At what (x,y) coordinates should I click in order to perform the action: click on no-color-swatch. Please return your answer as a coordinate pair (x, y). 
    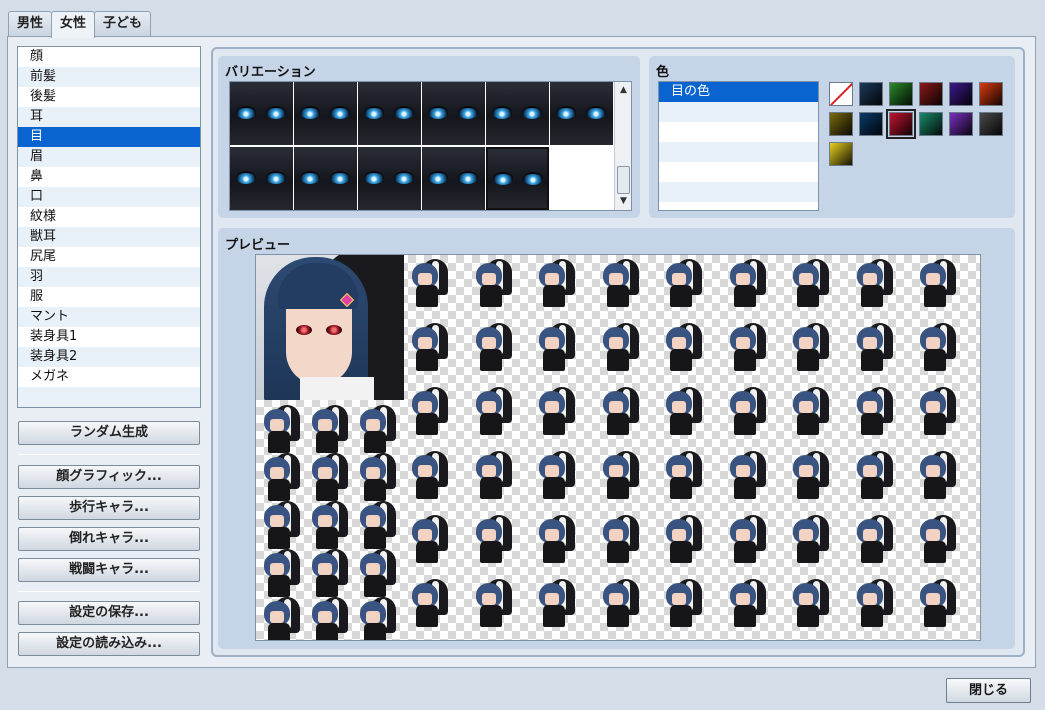
    Looking at the image, I should click on (841, 94).